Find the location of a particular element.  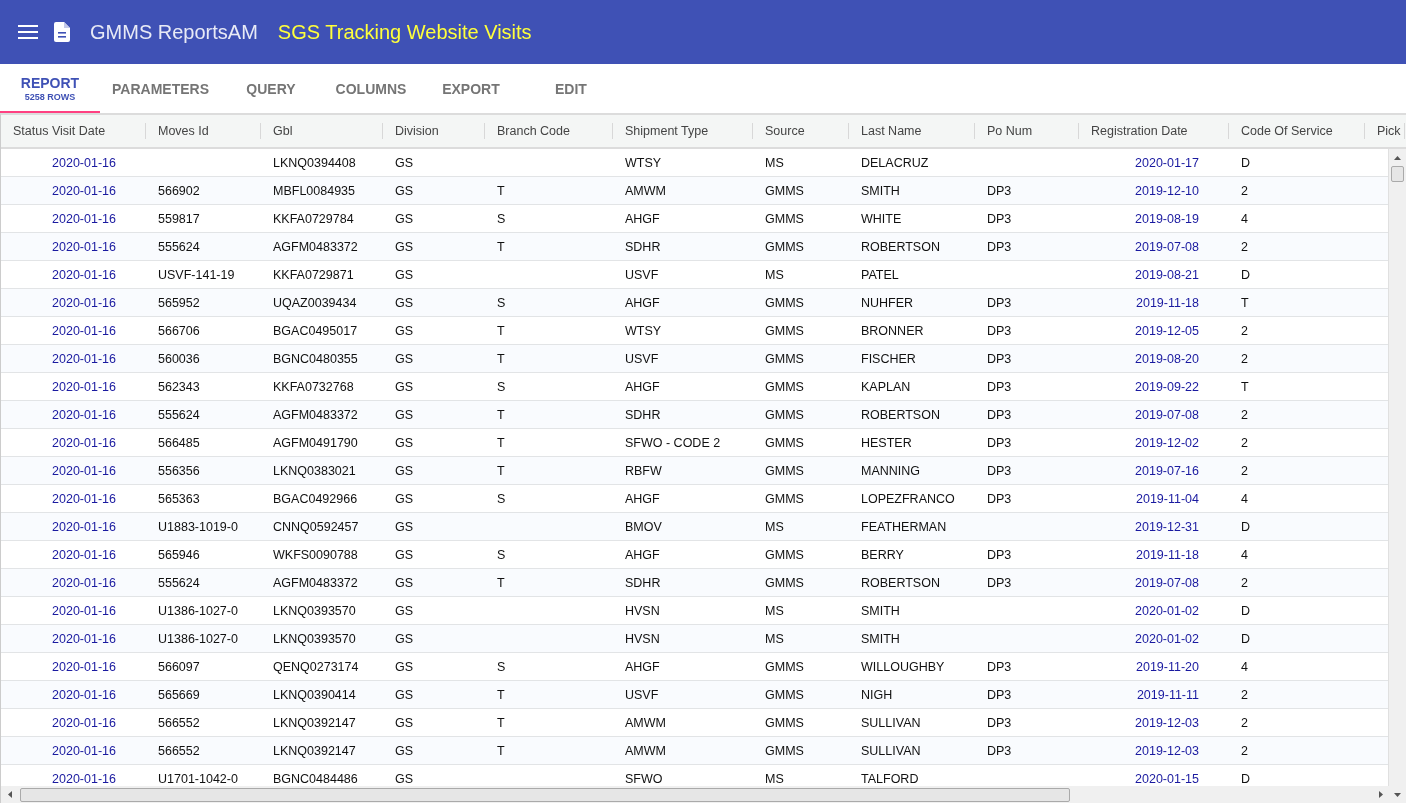

table-cell: 2019-11-11 is located at coordinates (1167, 694).